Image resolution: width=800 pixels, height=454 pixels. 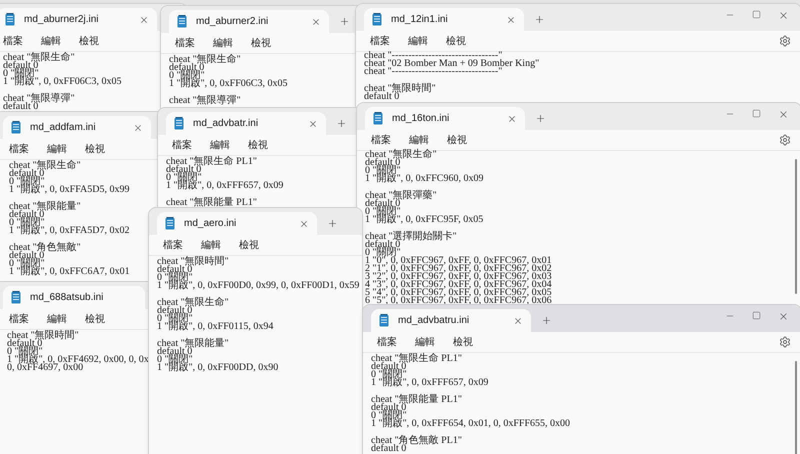 What do you see at coordinates (78, 19) in the screenshot?
I see `tab: md_aburner2j.ini` at bounding box center [78, 19].